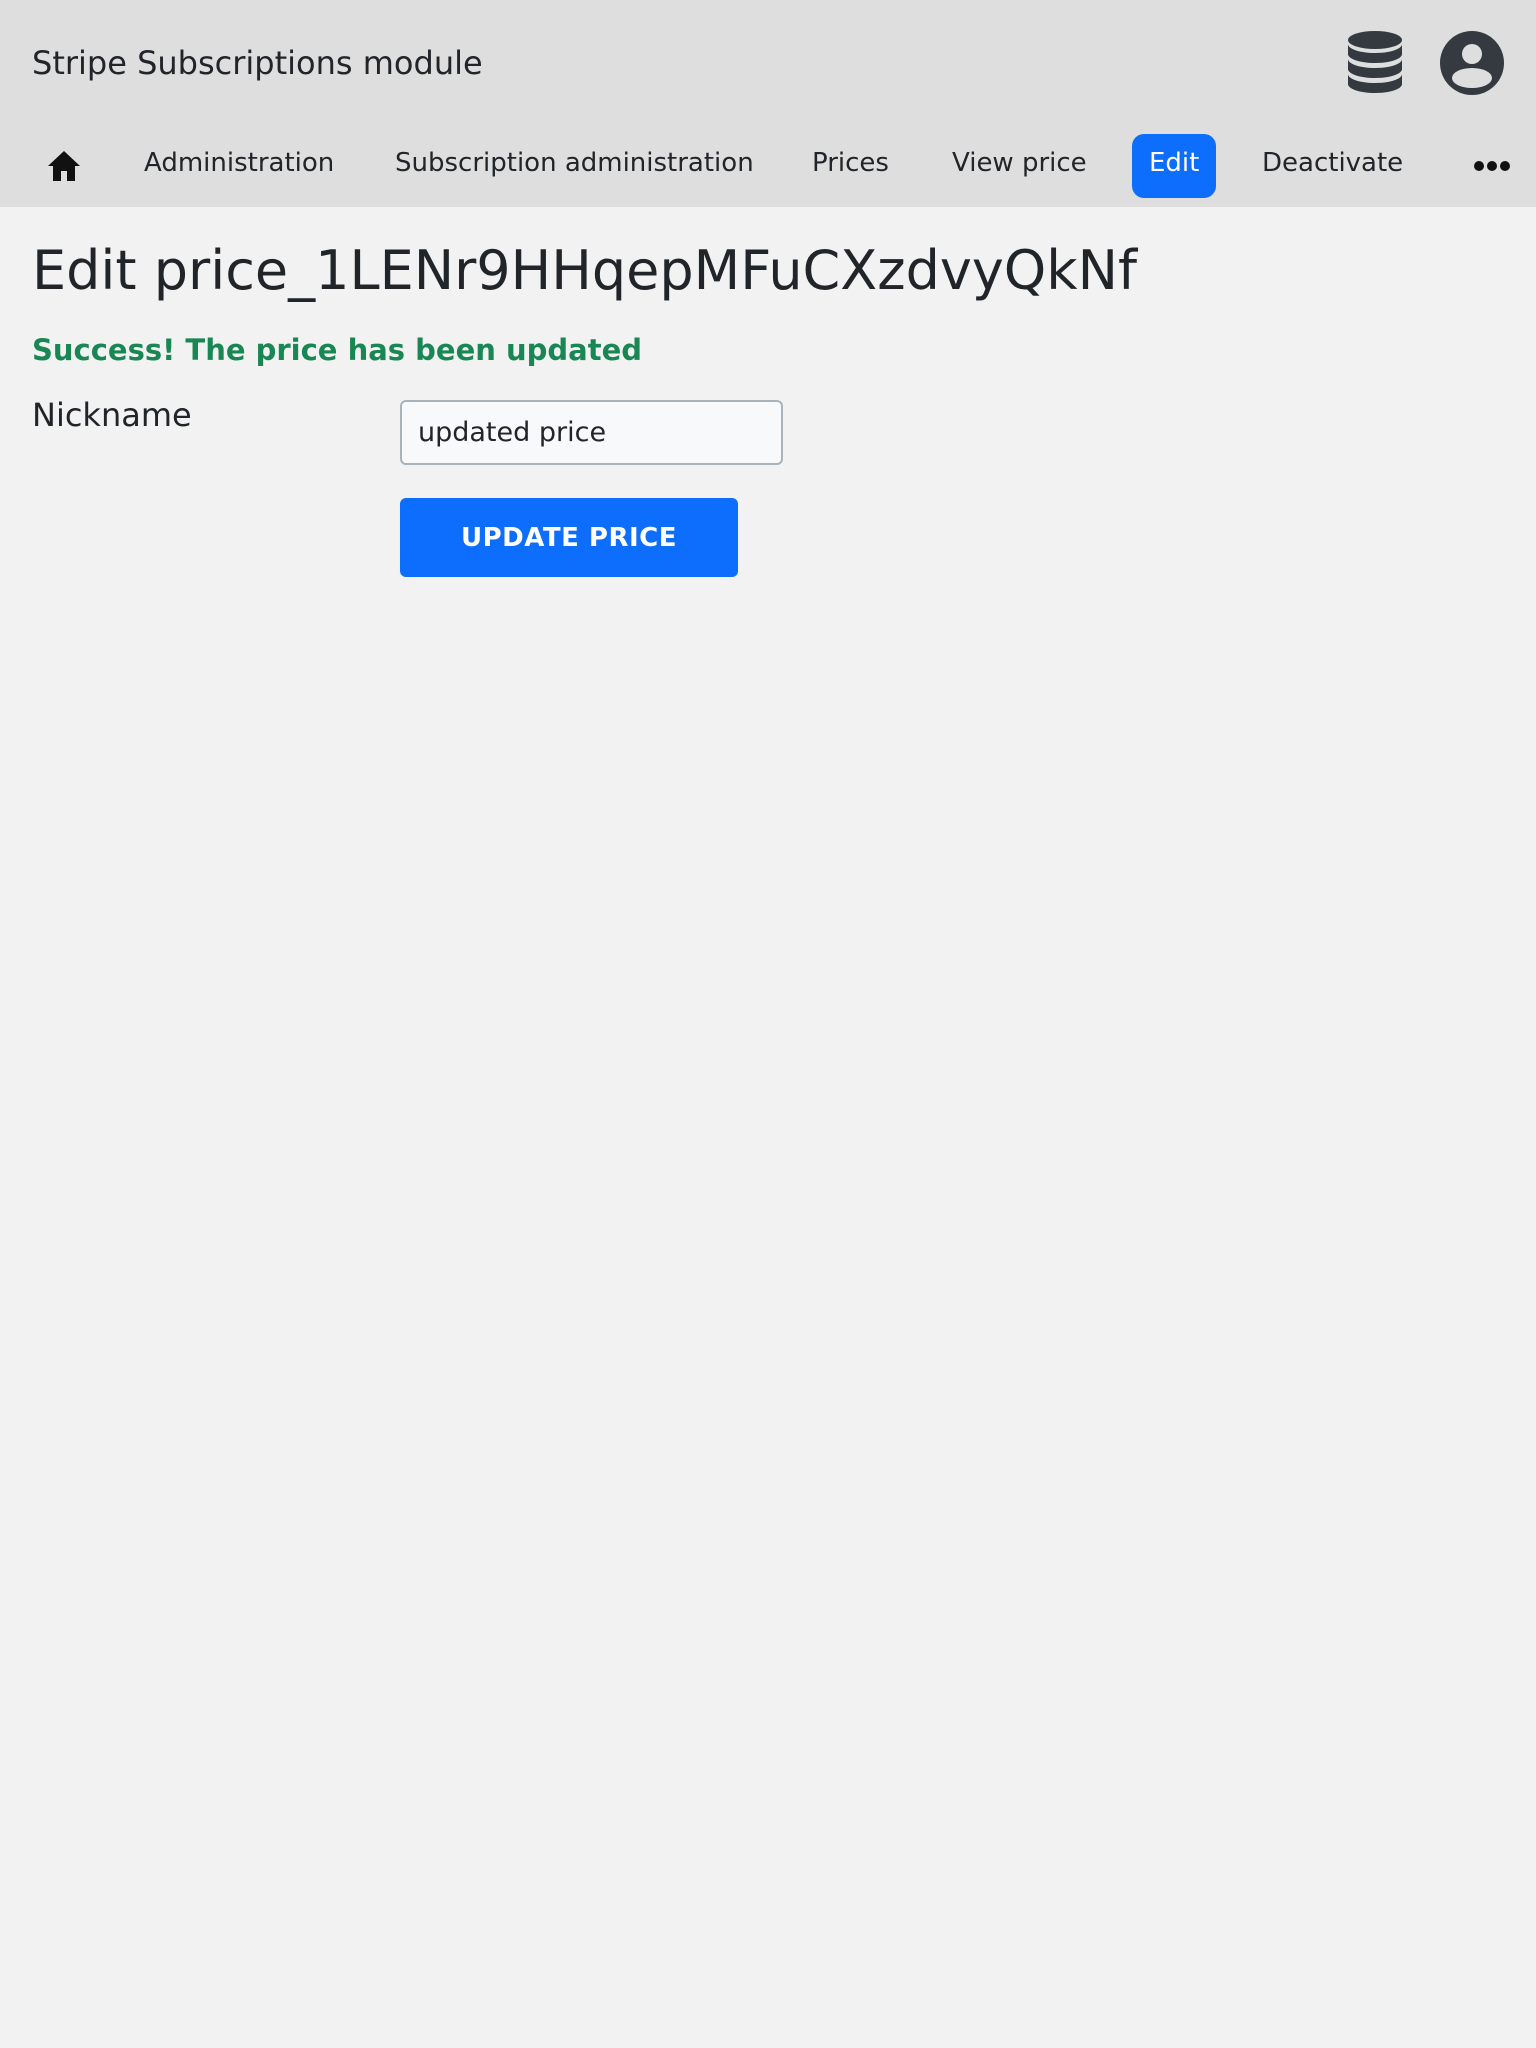 The height and width of the screenshot is (2048, 1536). Describe the element at coordinates (1019, 166) in the screenshot. I see `nav-item-view-price: View price` at that location.